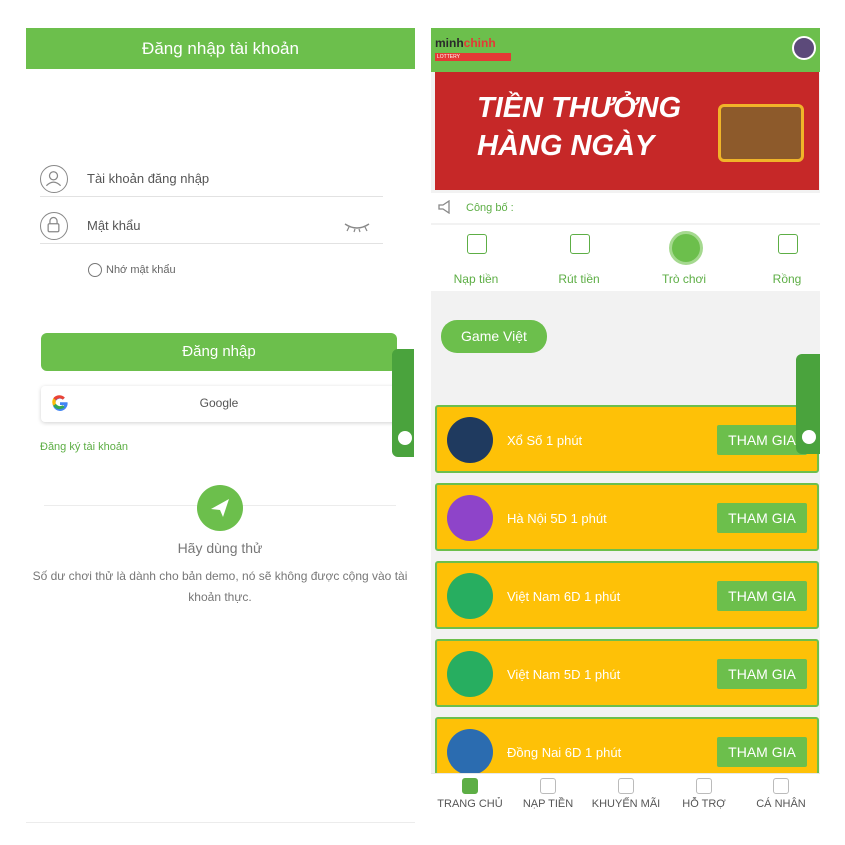 The image size is (845, 845). What do you see at coordinates (470, 797) in the screenshot?
I see `bottom-nav-home: TRANG CHỦ` at bounding box center [470, 797].